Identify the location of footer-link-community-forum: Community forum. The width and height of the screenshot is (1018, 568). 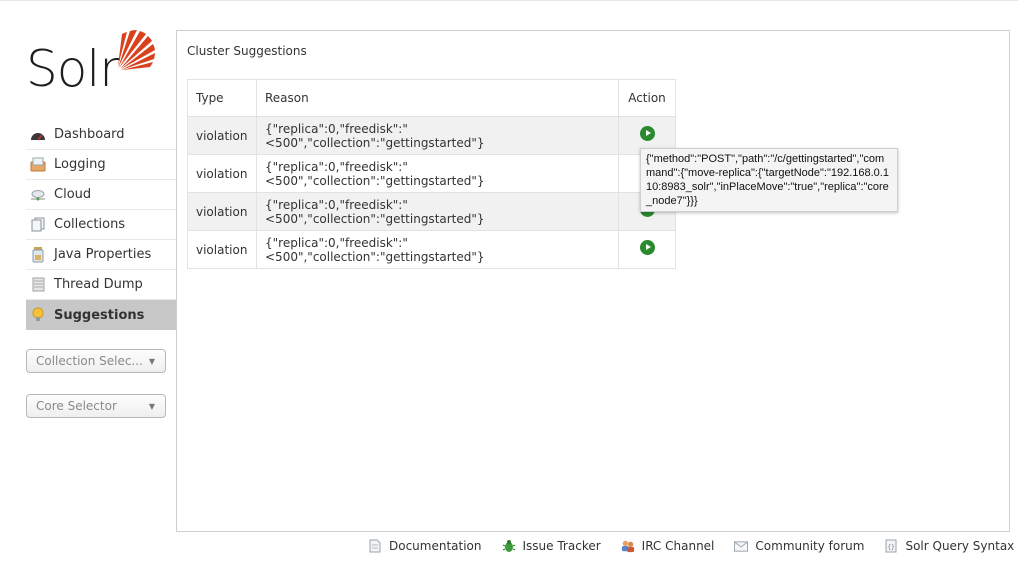
(799, 546).